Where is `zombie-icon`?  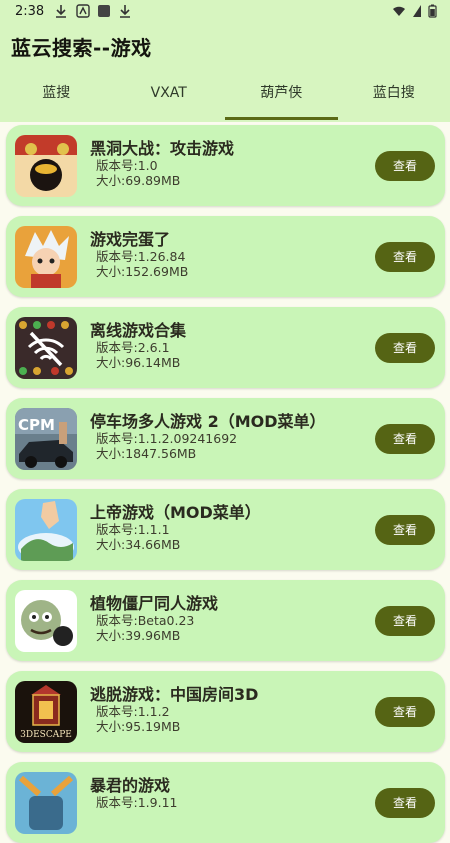
zombie-icon is located at coordinates (46, 621).